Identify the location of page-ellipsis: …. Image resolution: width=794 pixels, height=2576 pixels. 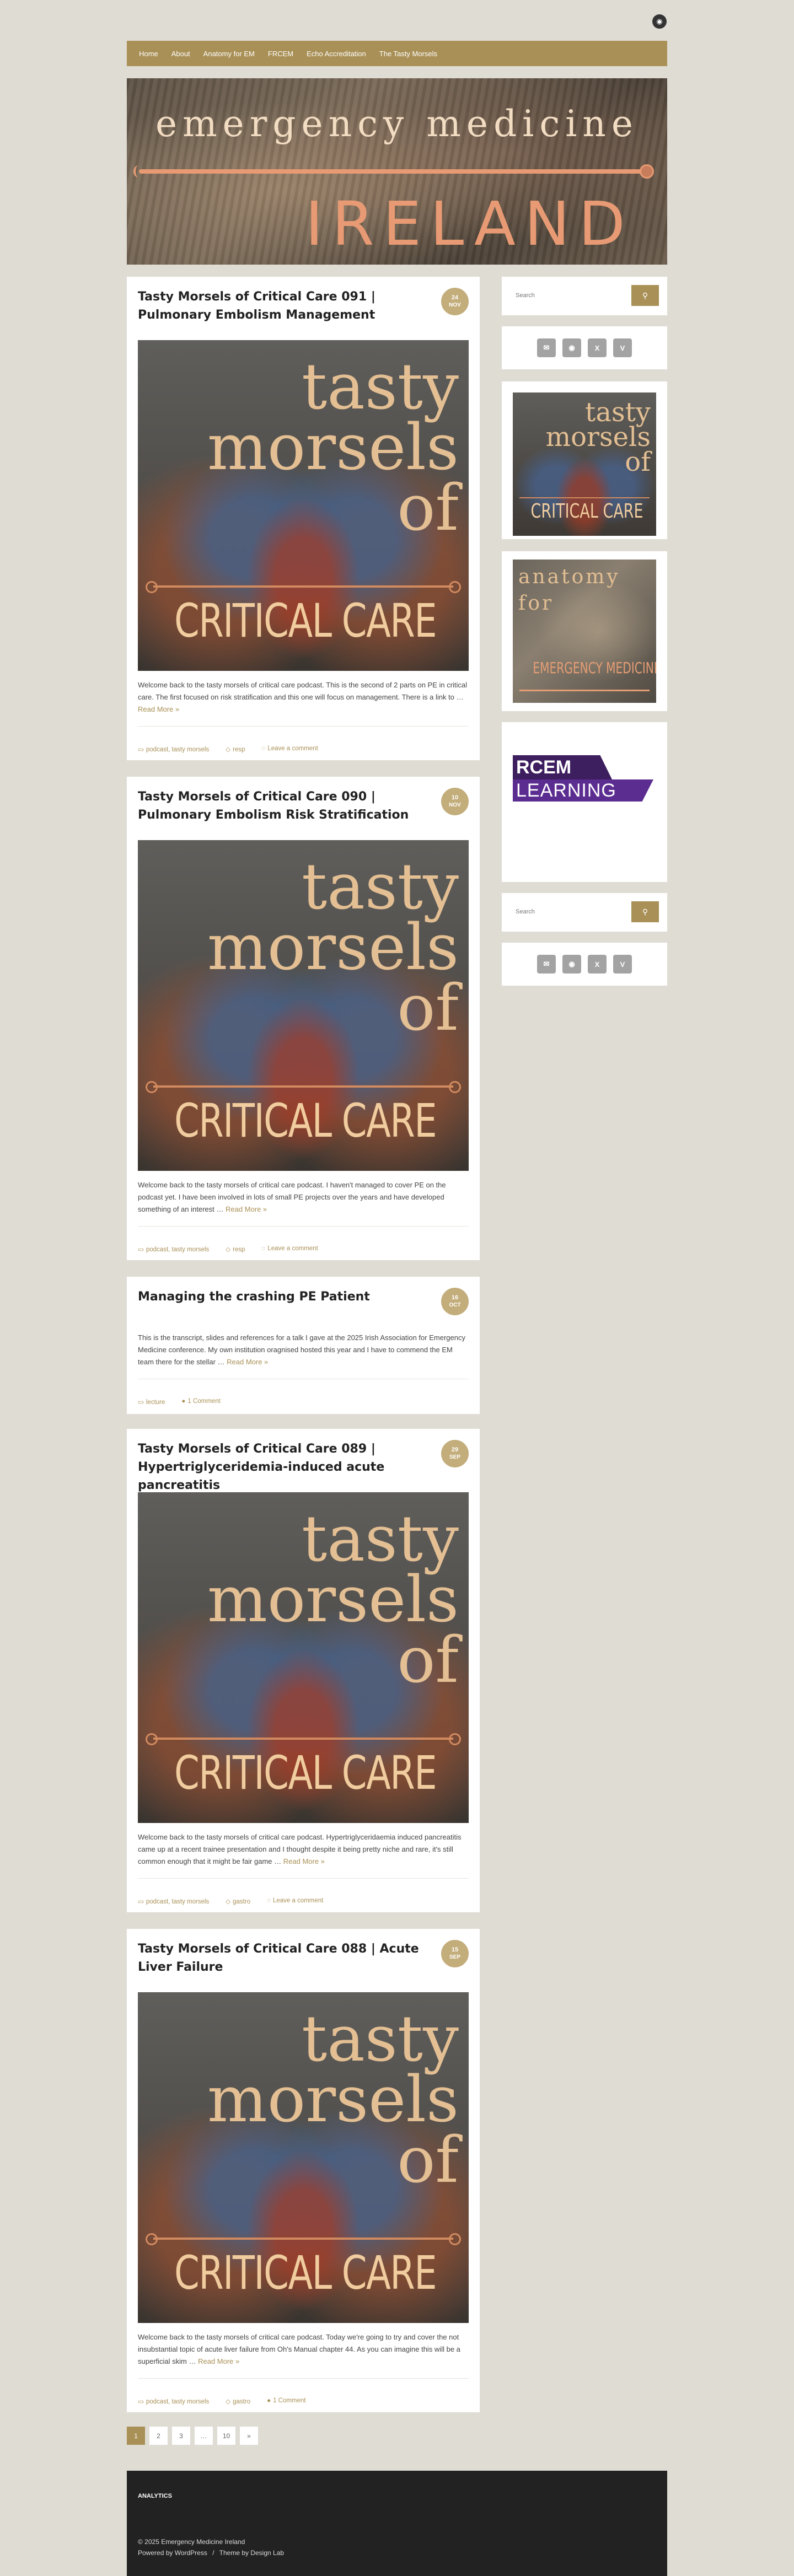
(204, 2436).